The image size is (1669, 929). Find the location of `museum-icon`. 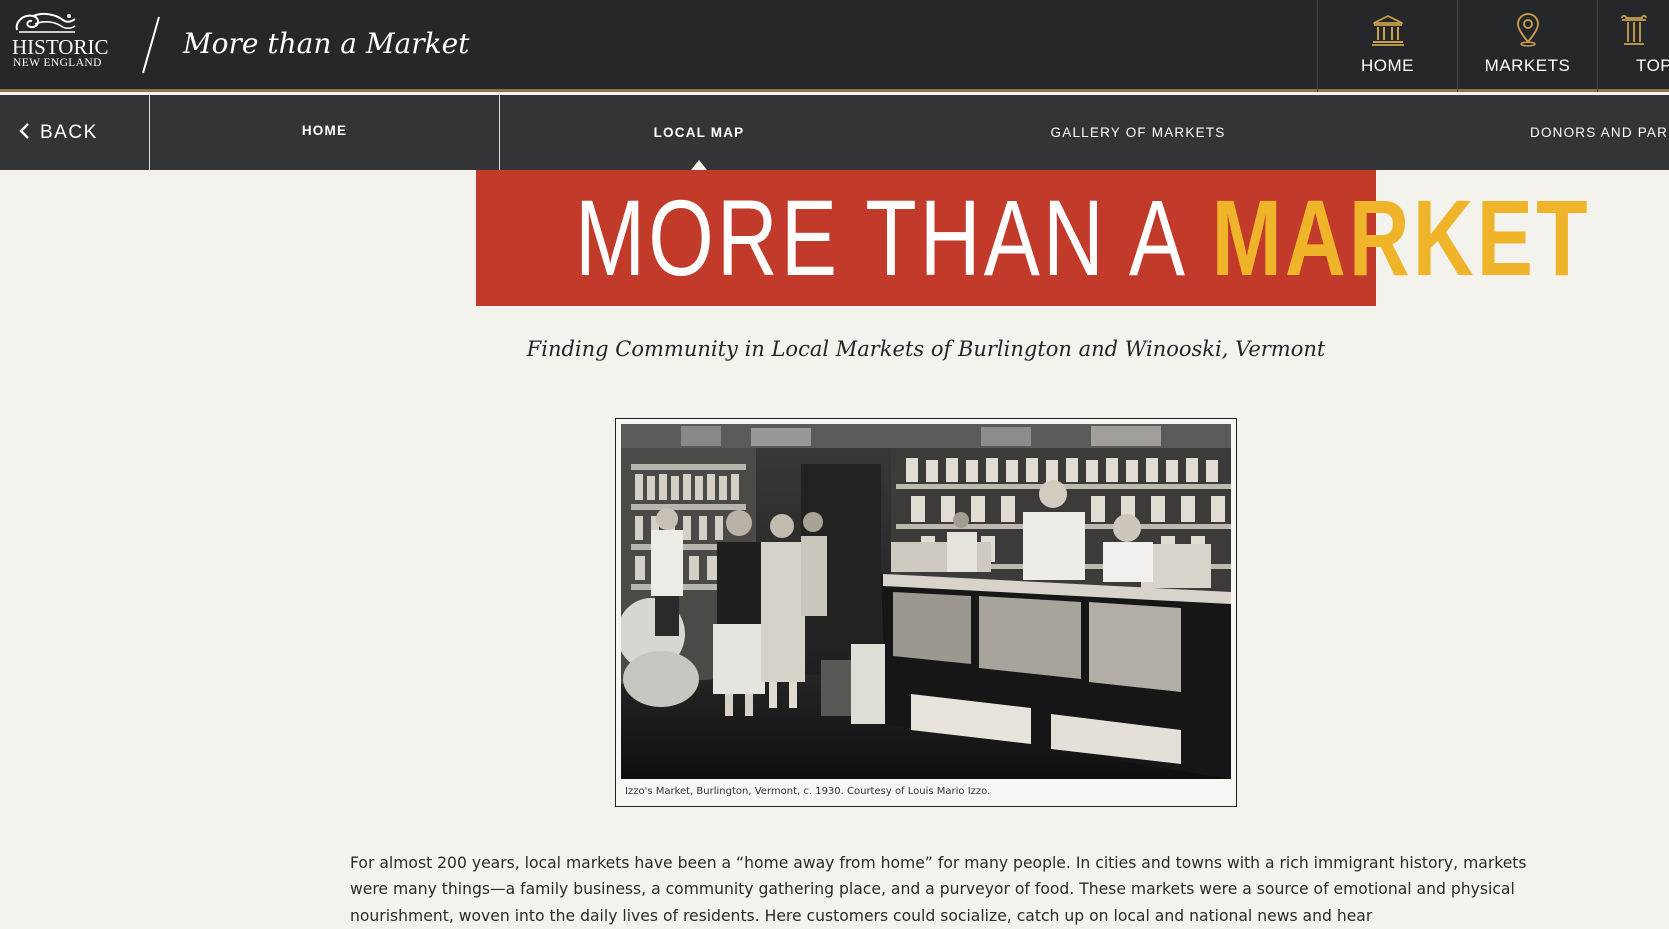

museum-icon is located at coordinates (1387, 30).